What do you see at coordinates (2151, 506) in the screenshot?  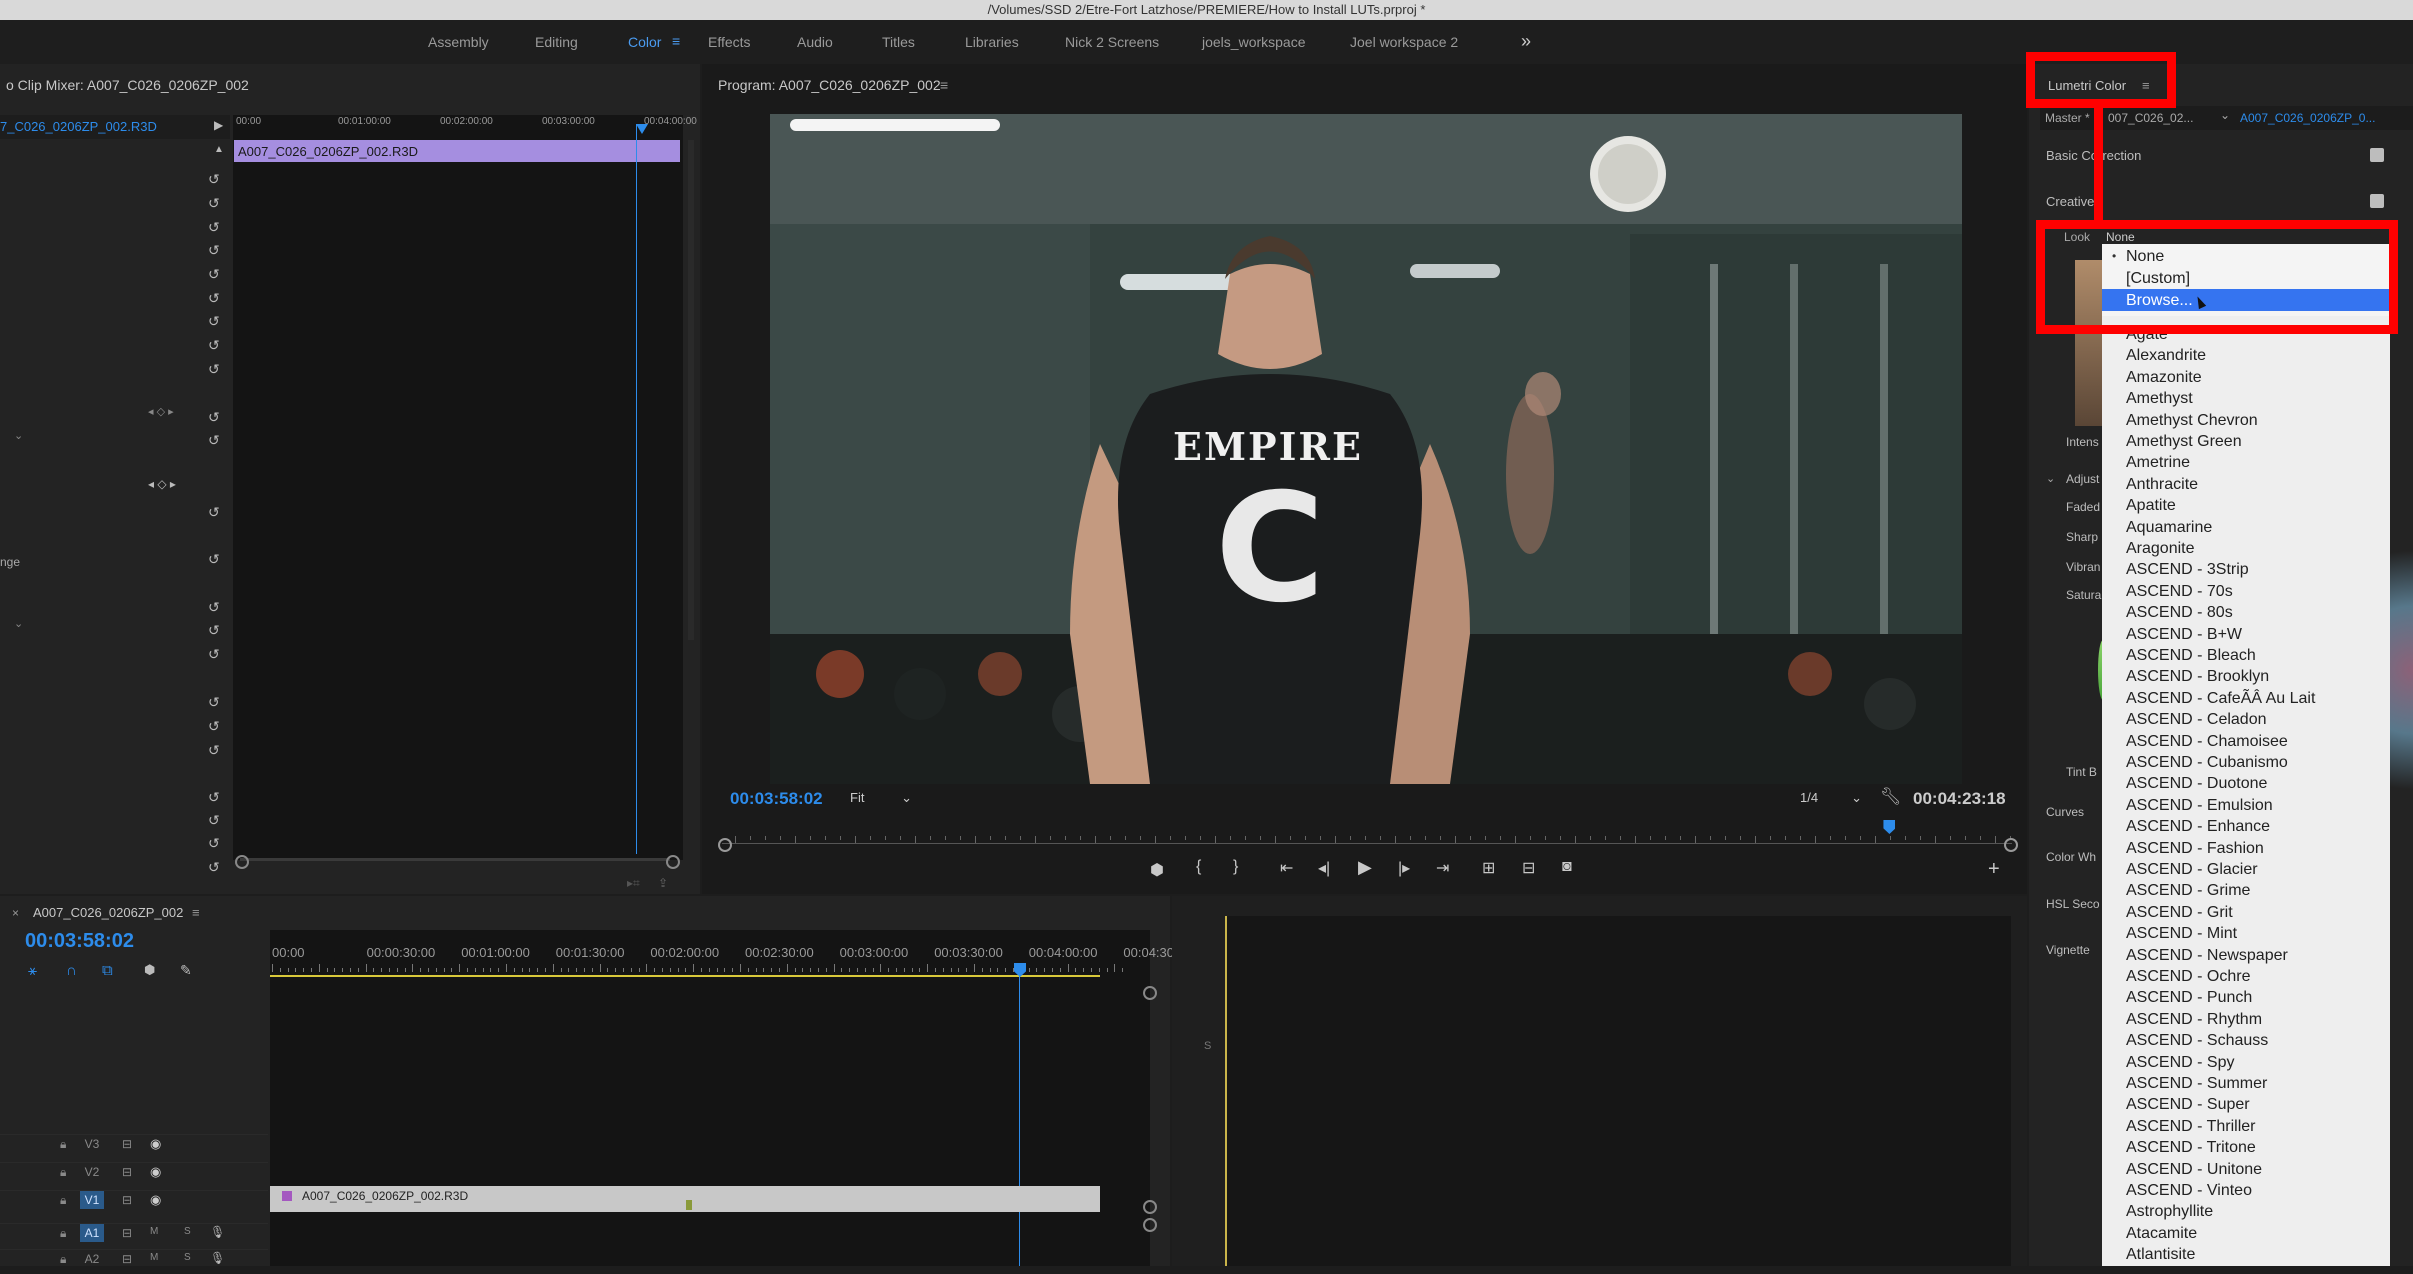 I see `dropdown-item: Apatite` at bounding box center [2151, 506].